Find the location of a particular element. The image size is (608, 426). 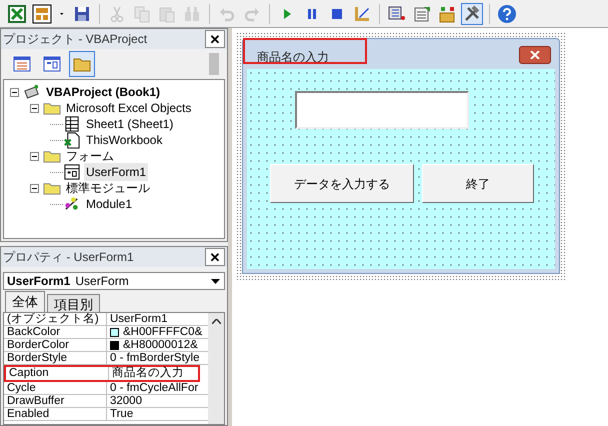

panel-title: プロパティ - UserForm1 is located at coordinates (68, 257).